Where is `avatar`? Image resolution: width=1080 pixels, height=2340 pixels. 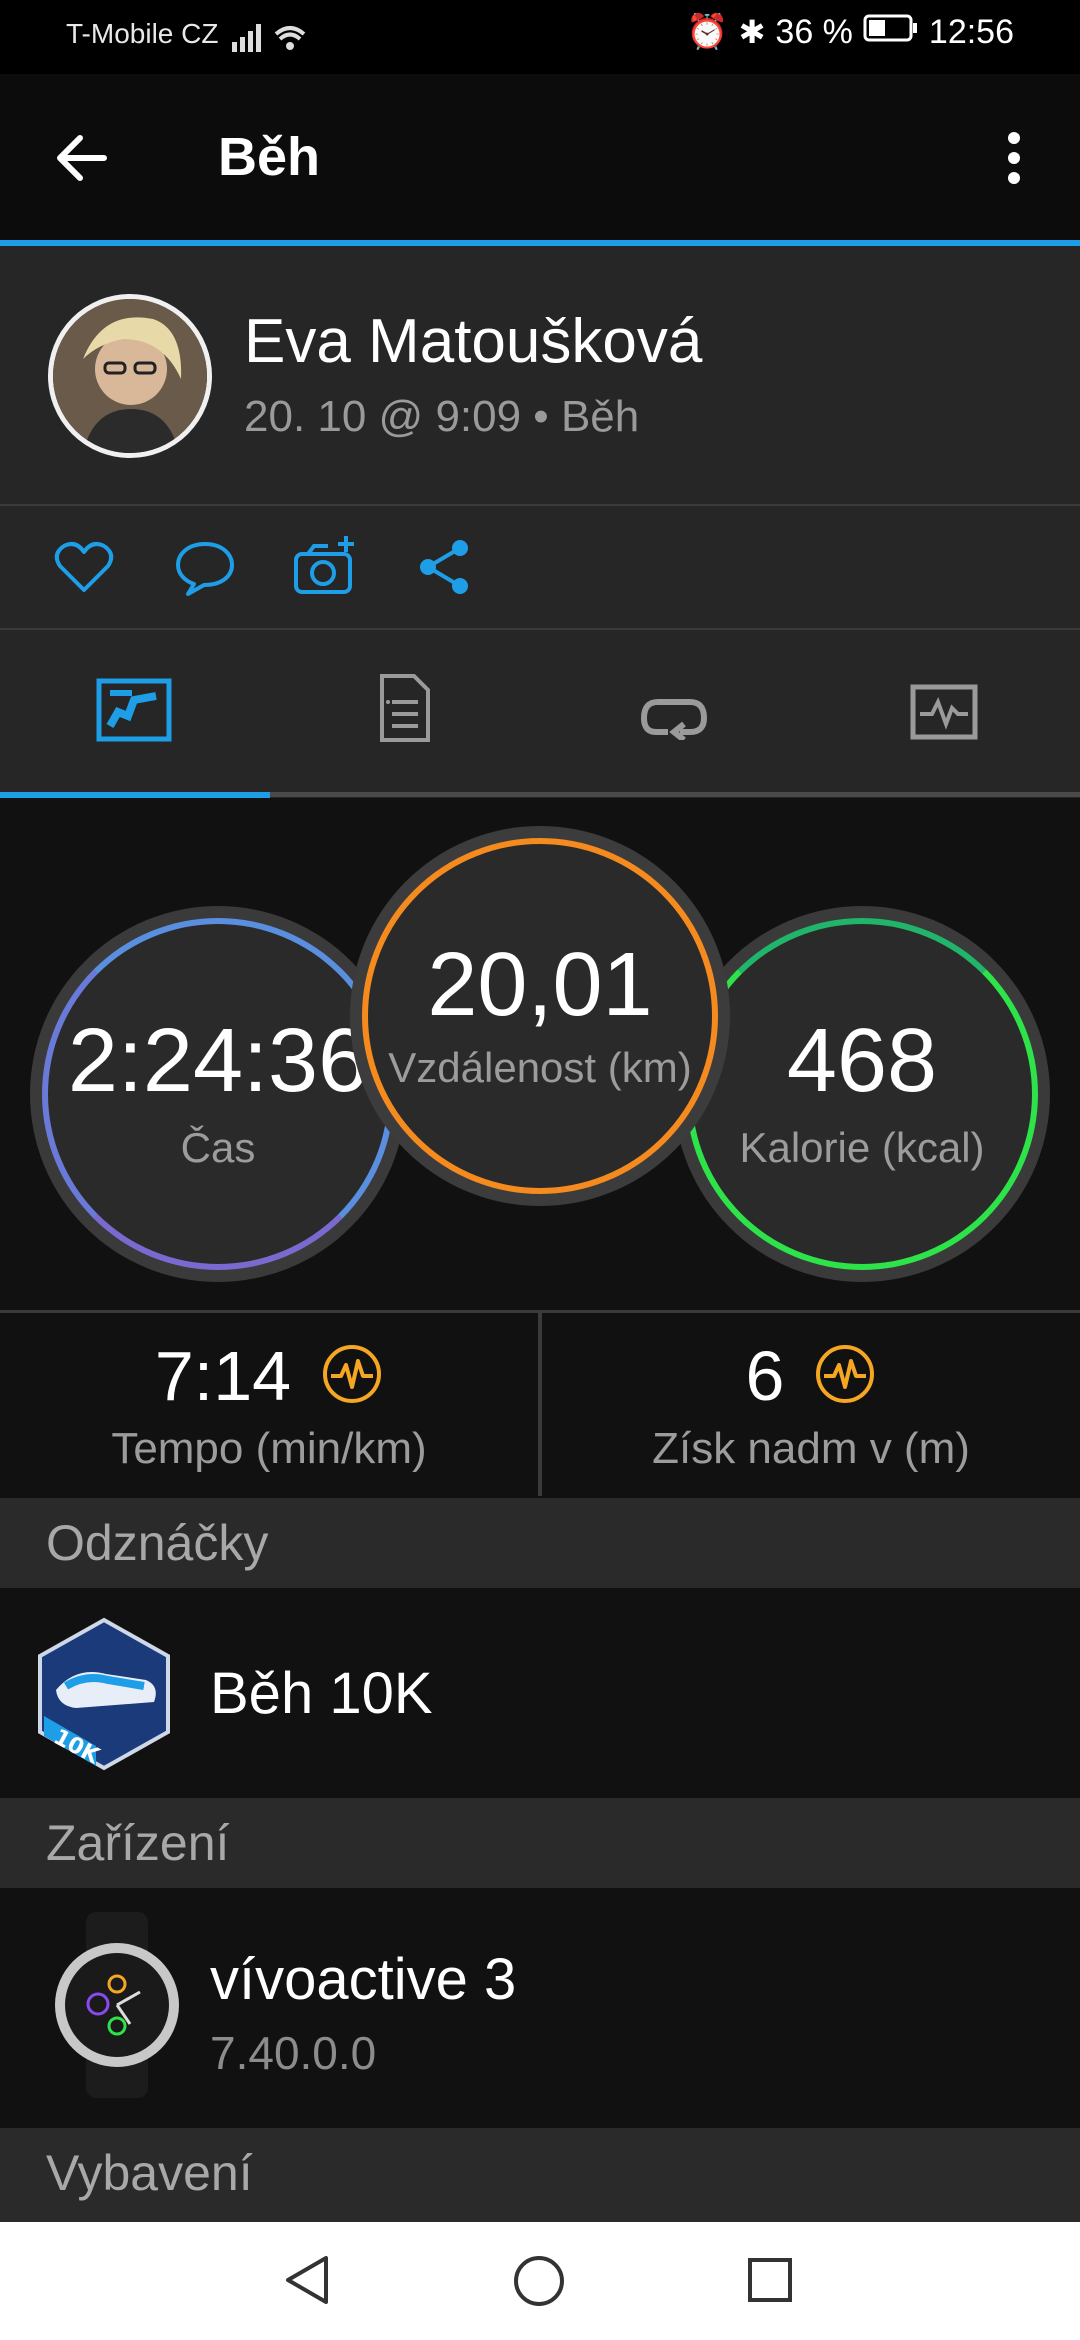 avatar is located at coordinates (130, 376).